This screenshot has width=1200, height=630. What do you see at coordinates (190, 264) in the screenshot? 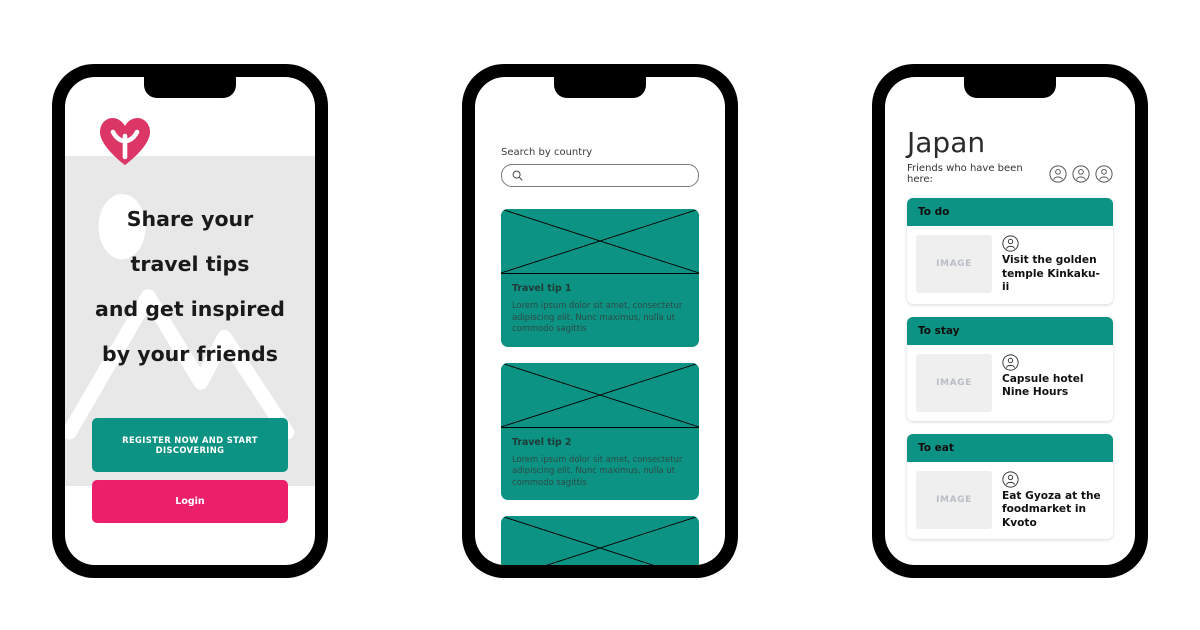
I see `headline-line-2: travel tips` at bounding box center [190, 264].